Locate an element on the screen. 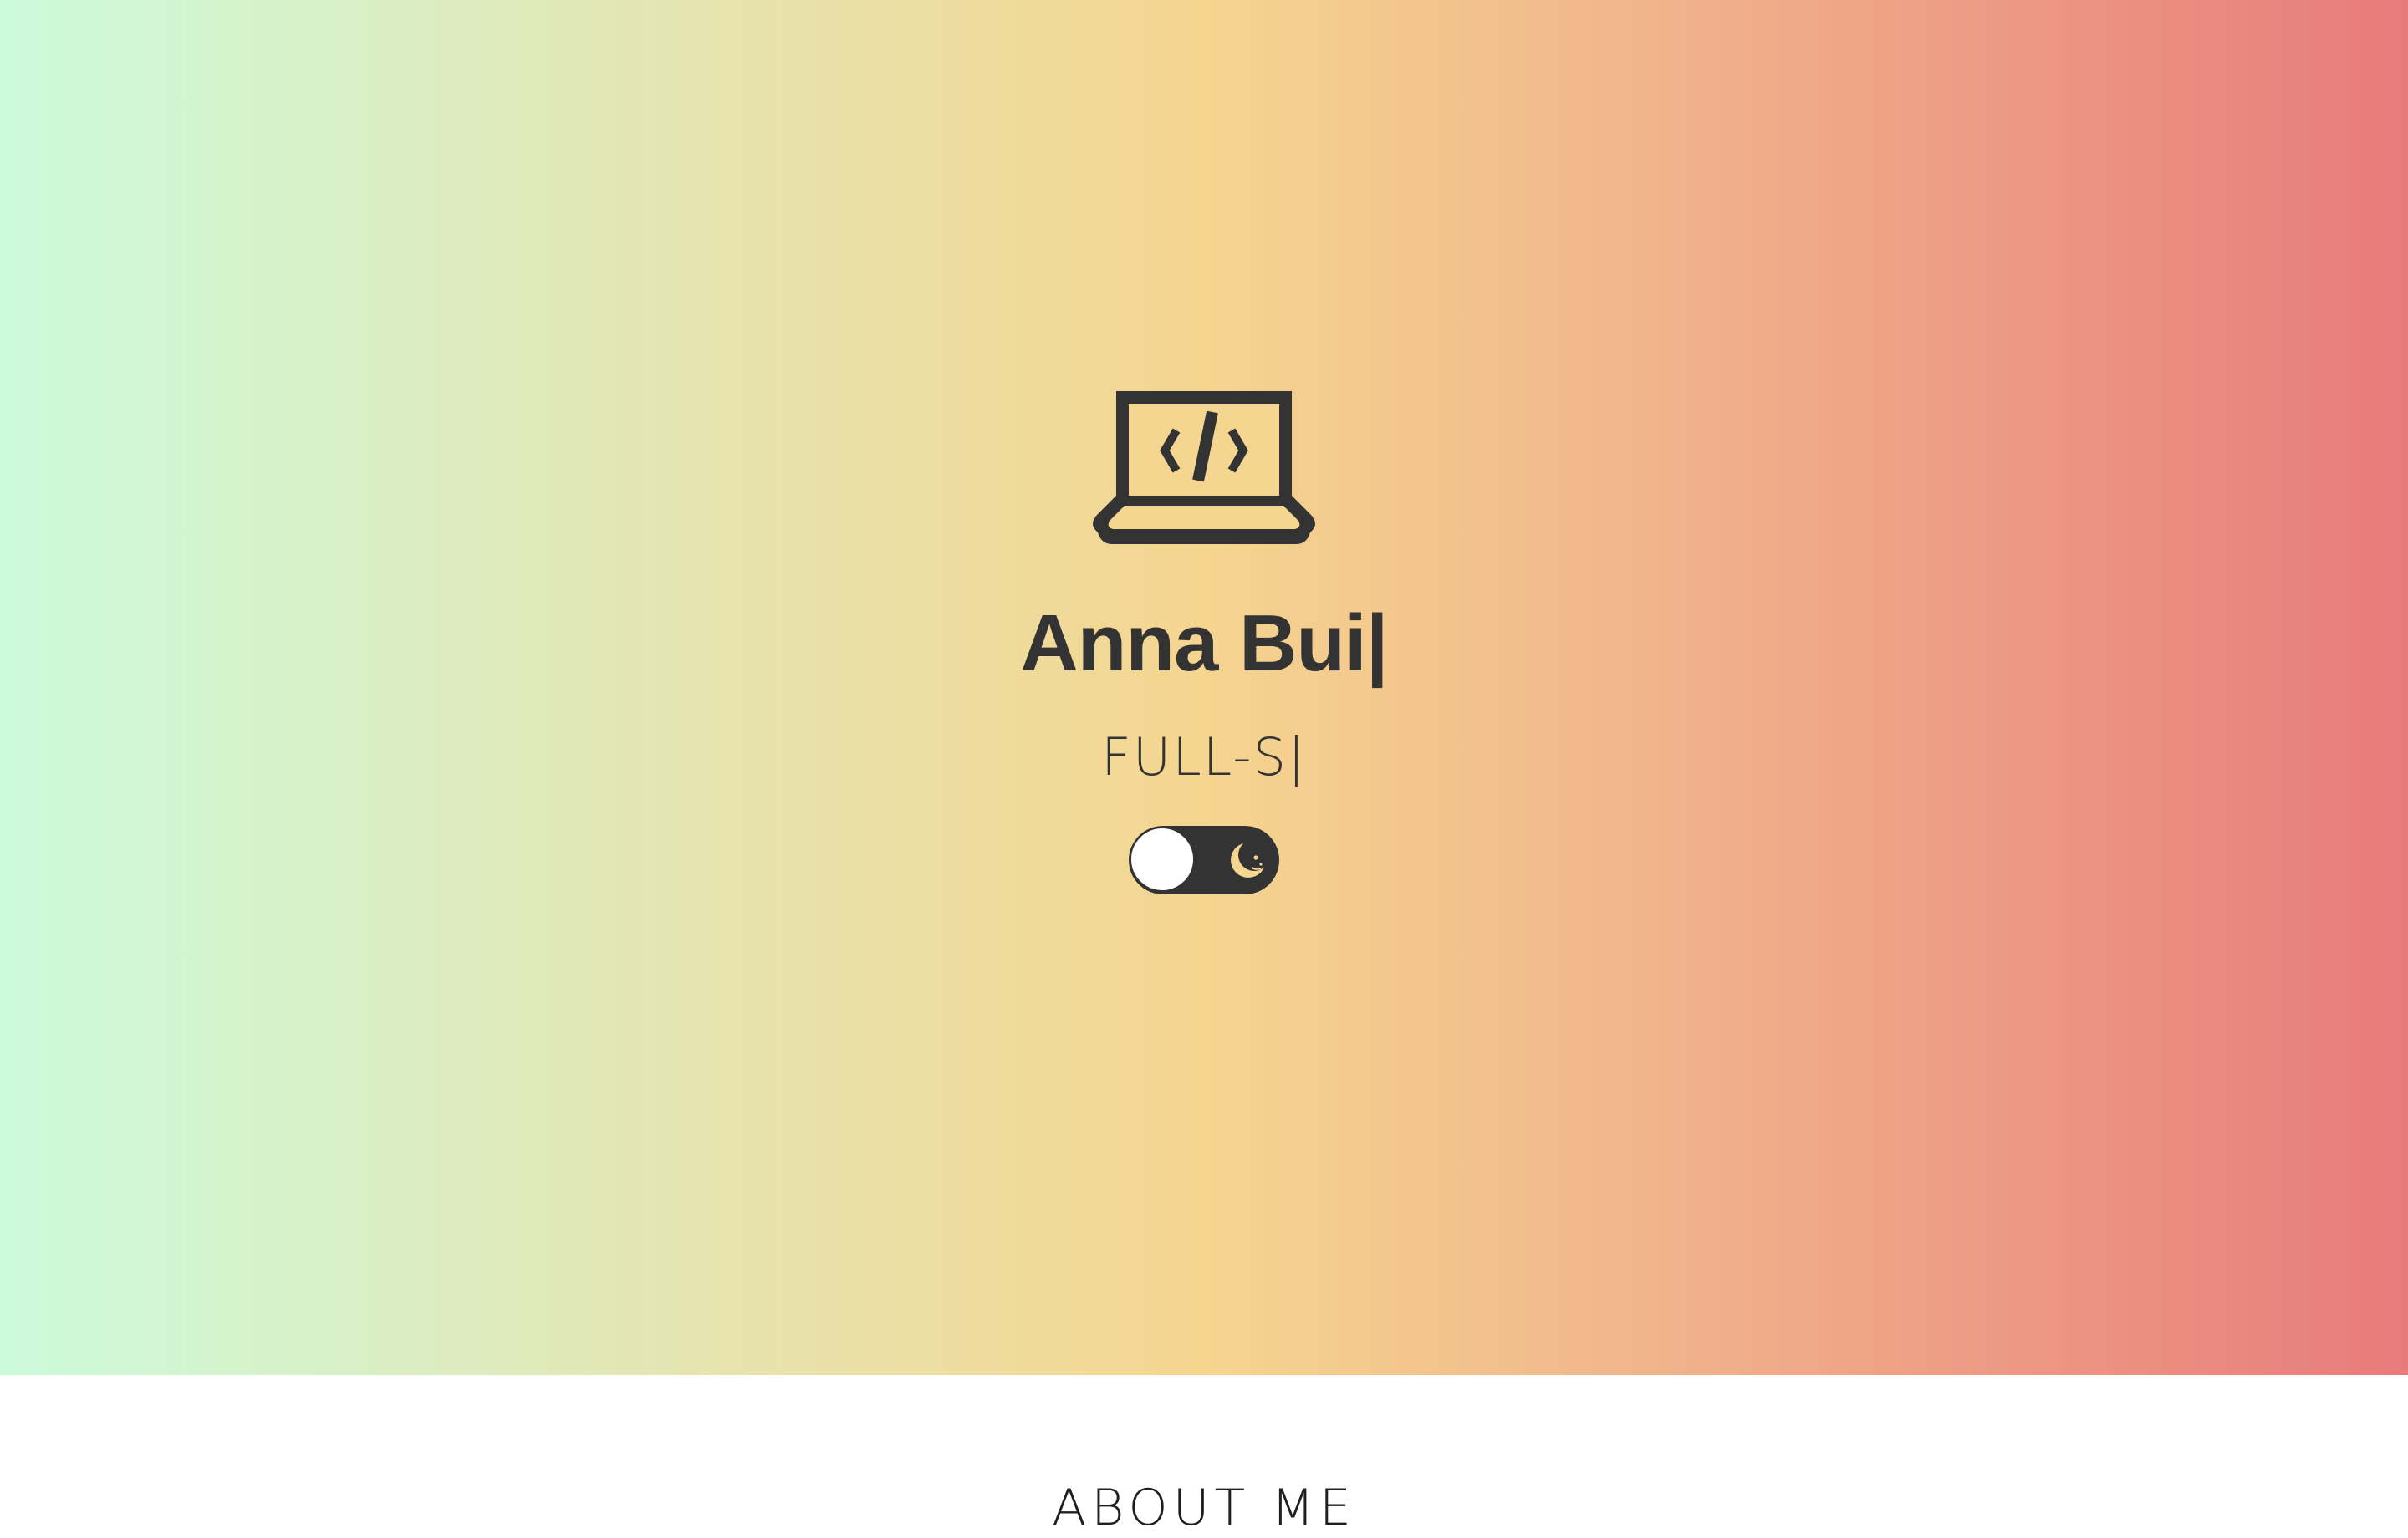 Image resolution: width=2408 pixels, height=1538 pixels. about-section-title: ABOUT ME is located at coordinates (1204, 1508).